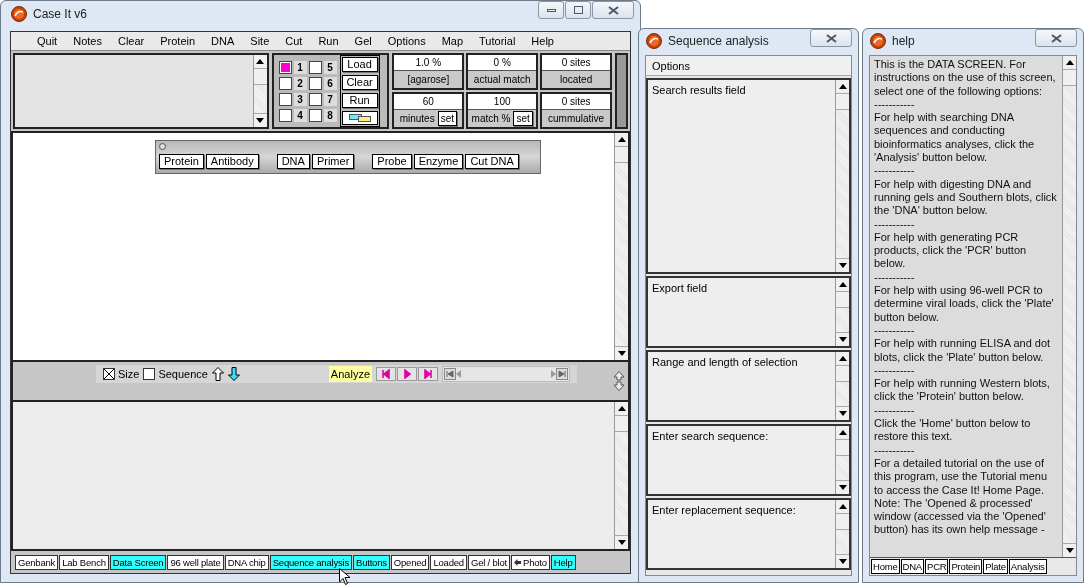 The image size is (1086, 587). What do you see at coordinates (748, 386) in the screenshot?
I see `text-field: Range and length of selection` at bounding box center [748, 386].